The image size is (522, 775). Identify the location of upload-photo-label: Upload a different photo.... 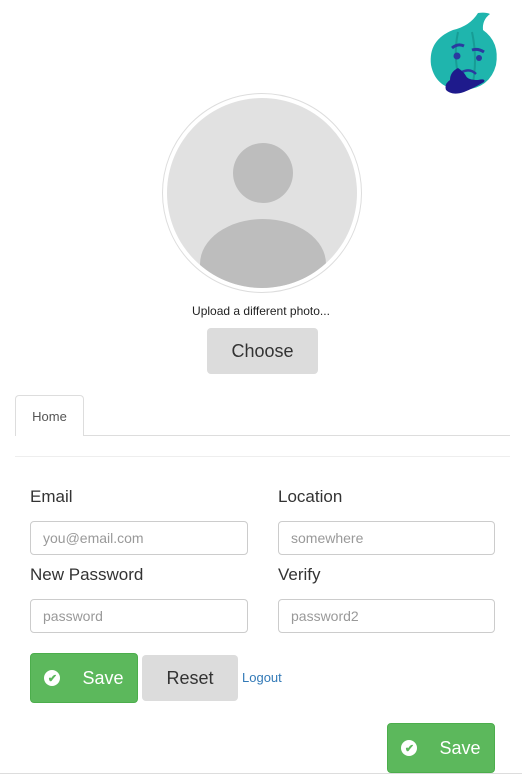
(261, 311).